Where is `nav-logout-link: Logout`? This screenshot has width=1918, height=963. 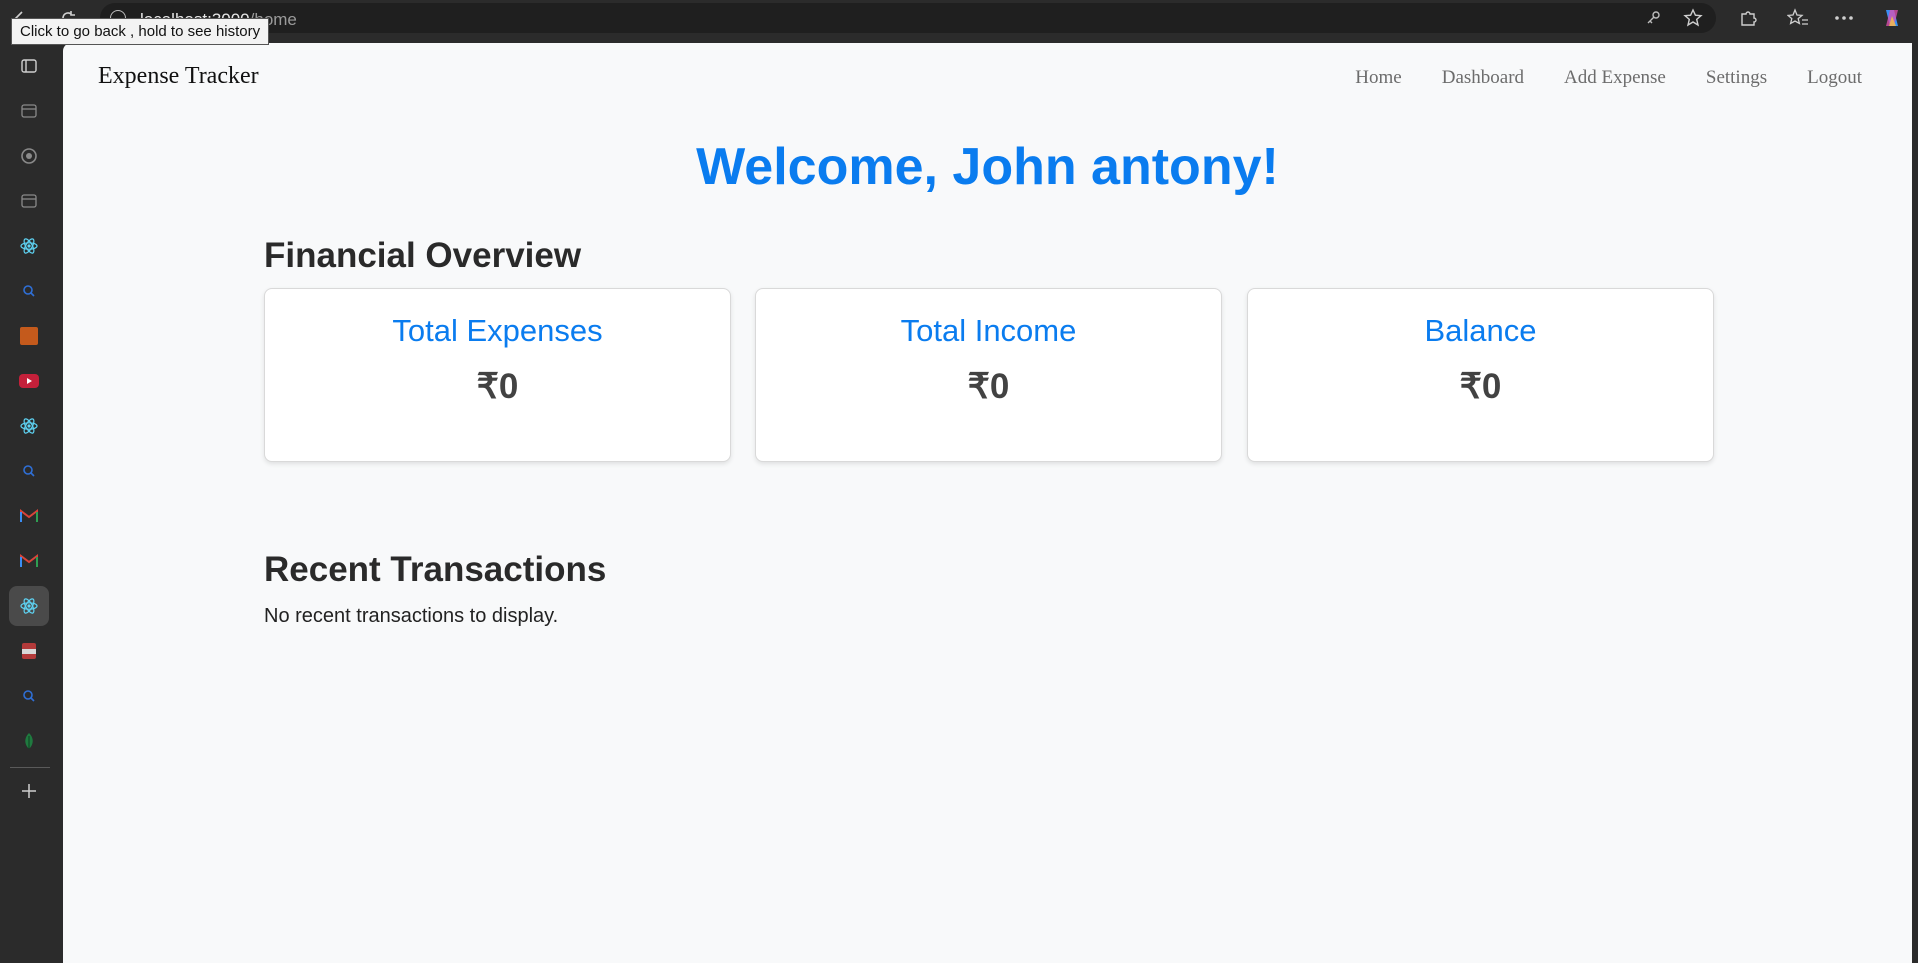
nav-logout-link: Logout is located at coordinates (1834, 78).